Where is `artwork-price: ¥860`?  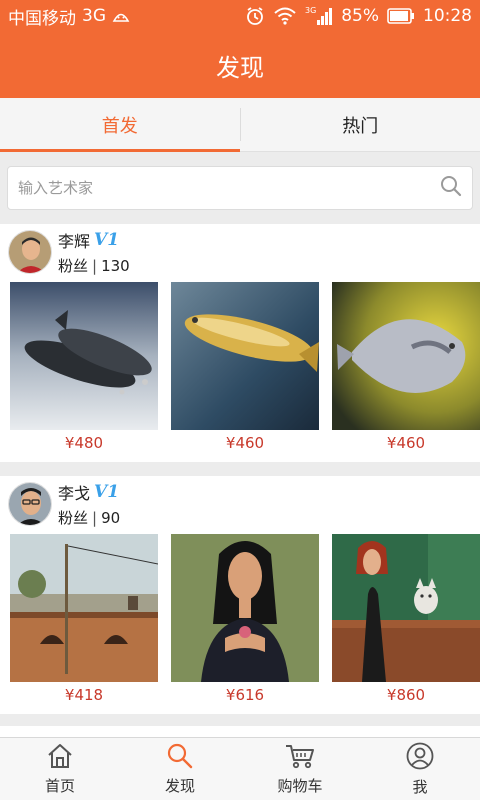 artwork-price: ¥860 is located at coordinates (406, 695).